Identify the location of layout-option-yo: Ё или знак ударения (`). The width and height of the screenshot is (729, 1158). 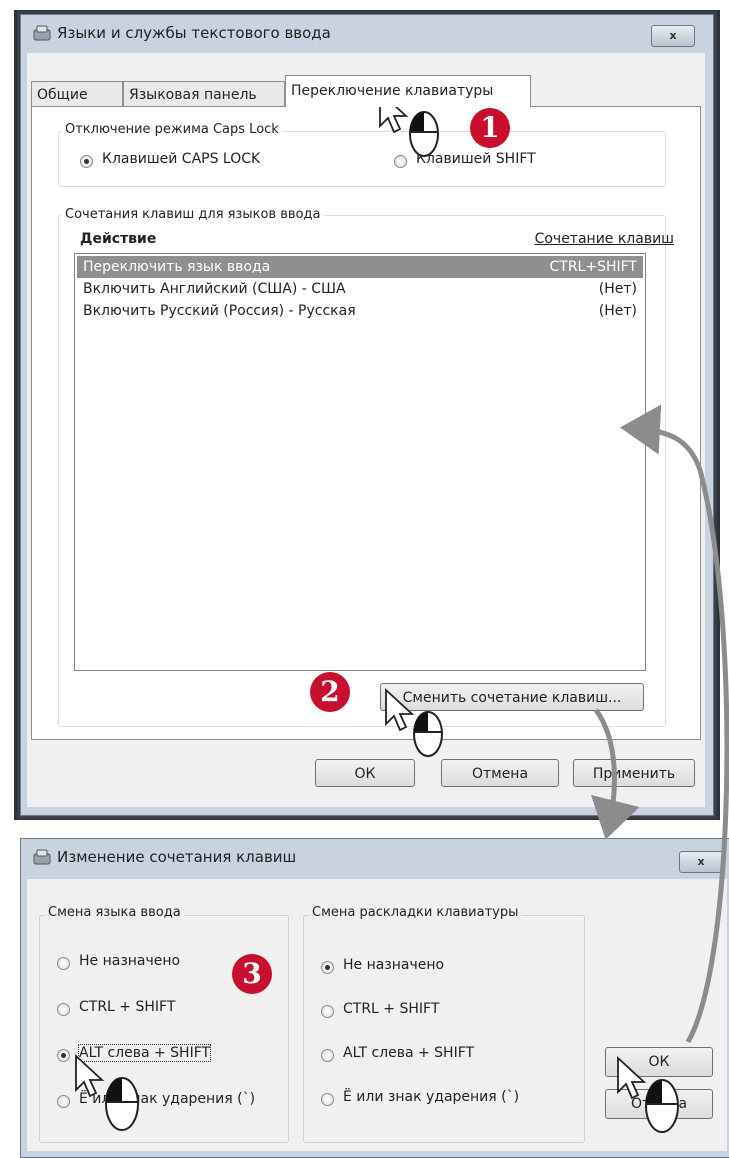
(431, 1097).